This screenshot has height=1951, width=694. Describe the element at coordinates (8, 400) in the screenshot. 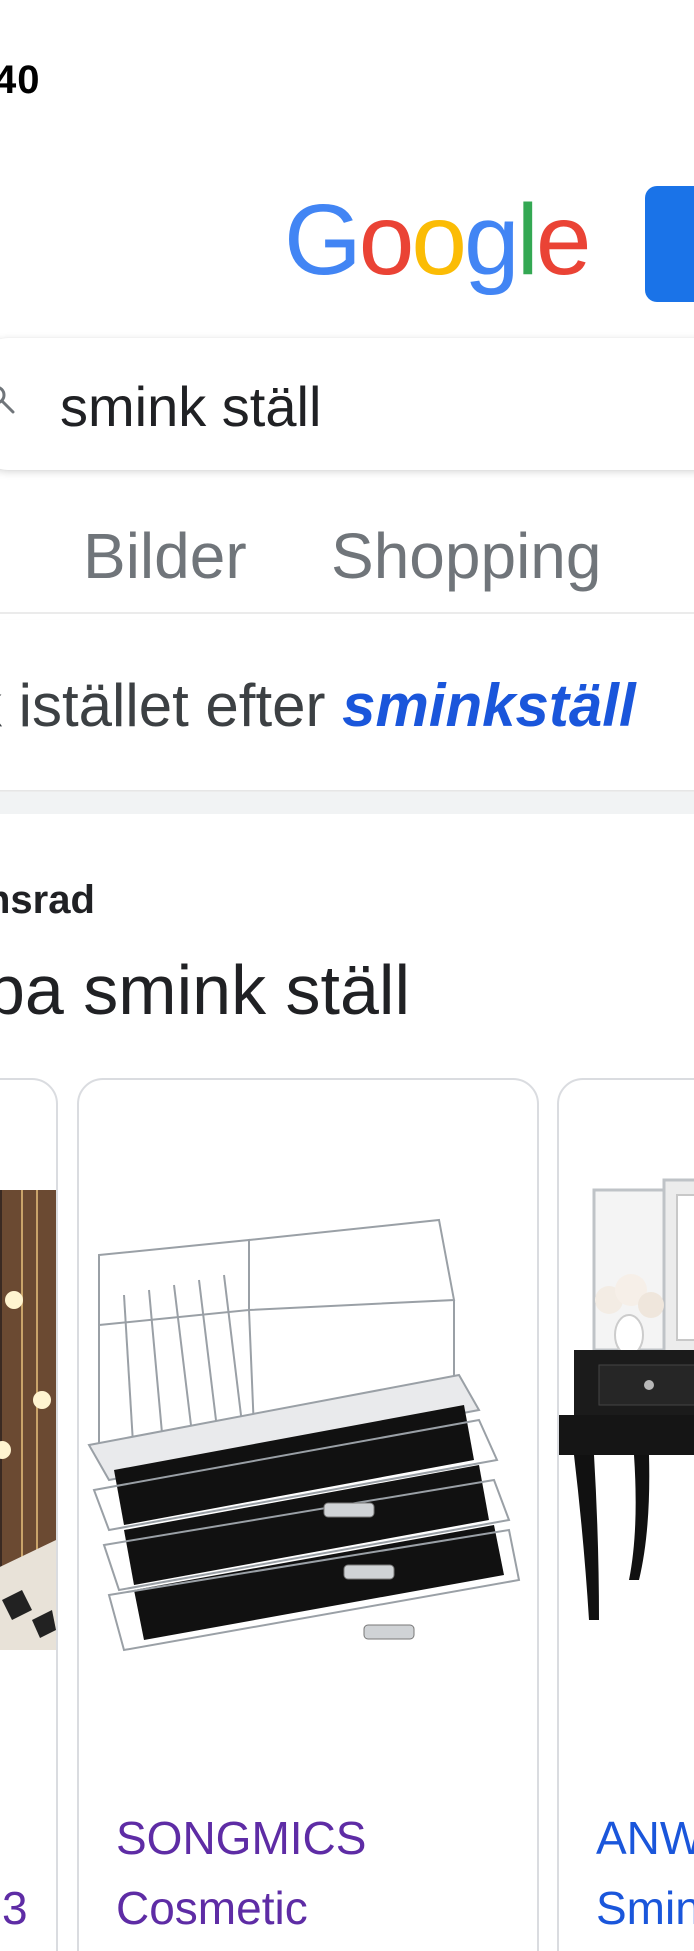

I see `search-icon` at that location.